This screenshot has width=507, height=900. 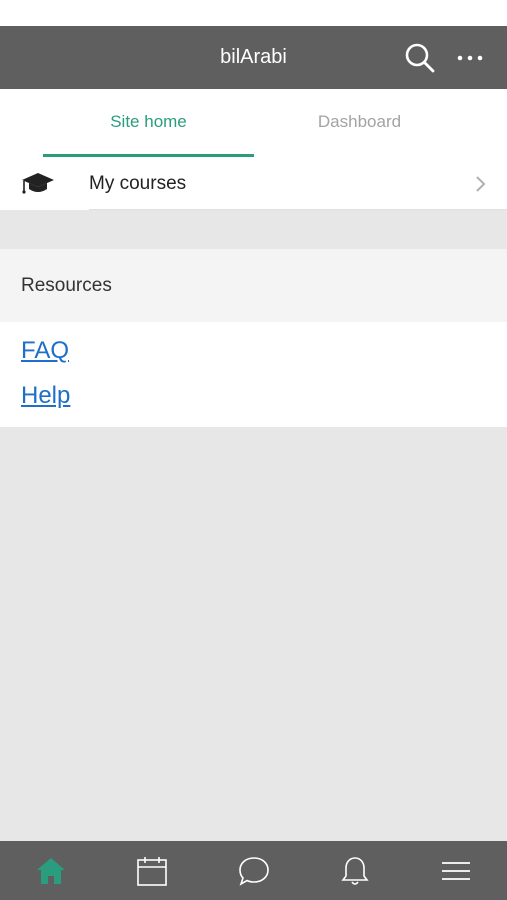 I want to click on faq-link: FAQ, so click(x=45, y=351).